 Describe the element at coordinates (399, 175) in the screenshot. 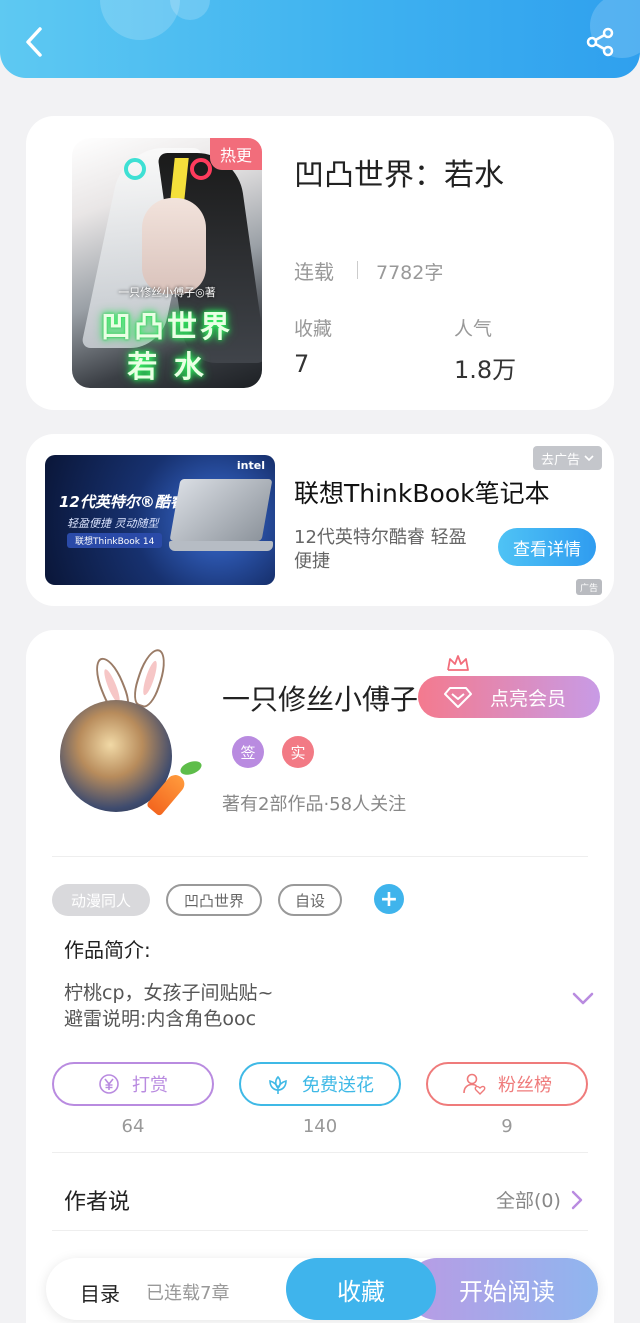

I see `book-title: 凹凸世界：若水` at that location.